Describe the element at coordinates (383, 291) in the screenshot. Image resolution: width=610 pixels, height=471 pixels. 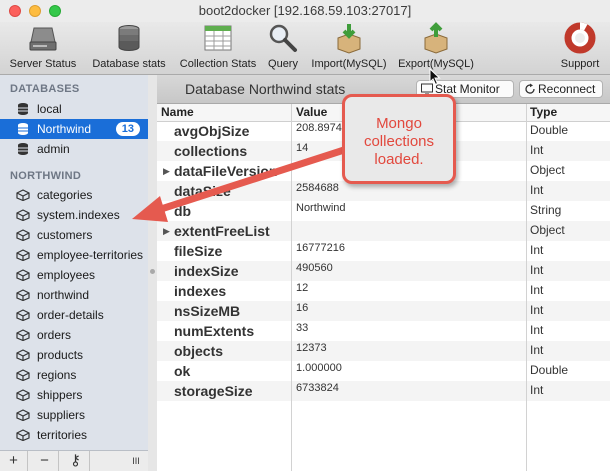
I see `table-row: indexes 12 Int` at that location.